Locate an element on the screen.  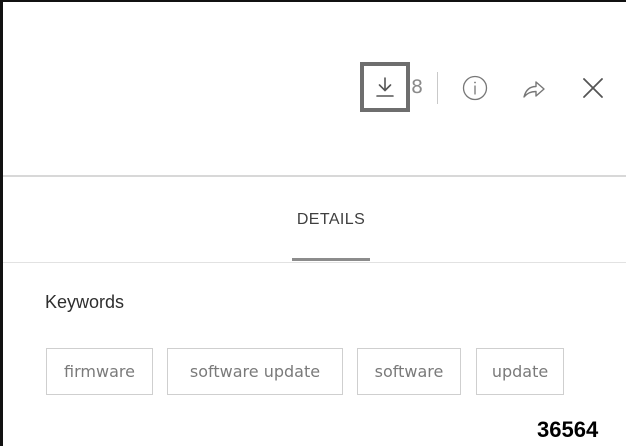
keyword-chip: software is located at coordinates (409, 371).